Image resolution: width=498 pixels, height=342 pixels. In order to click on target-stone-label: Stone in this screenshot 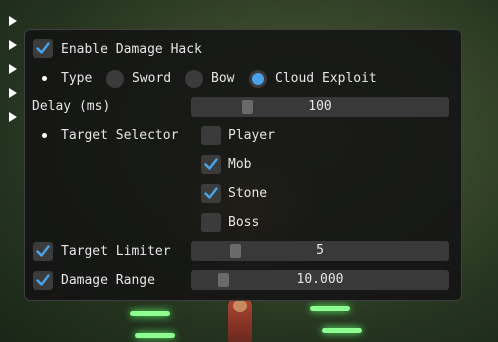, I will do `click(248, 193)`.